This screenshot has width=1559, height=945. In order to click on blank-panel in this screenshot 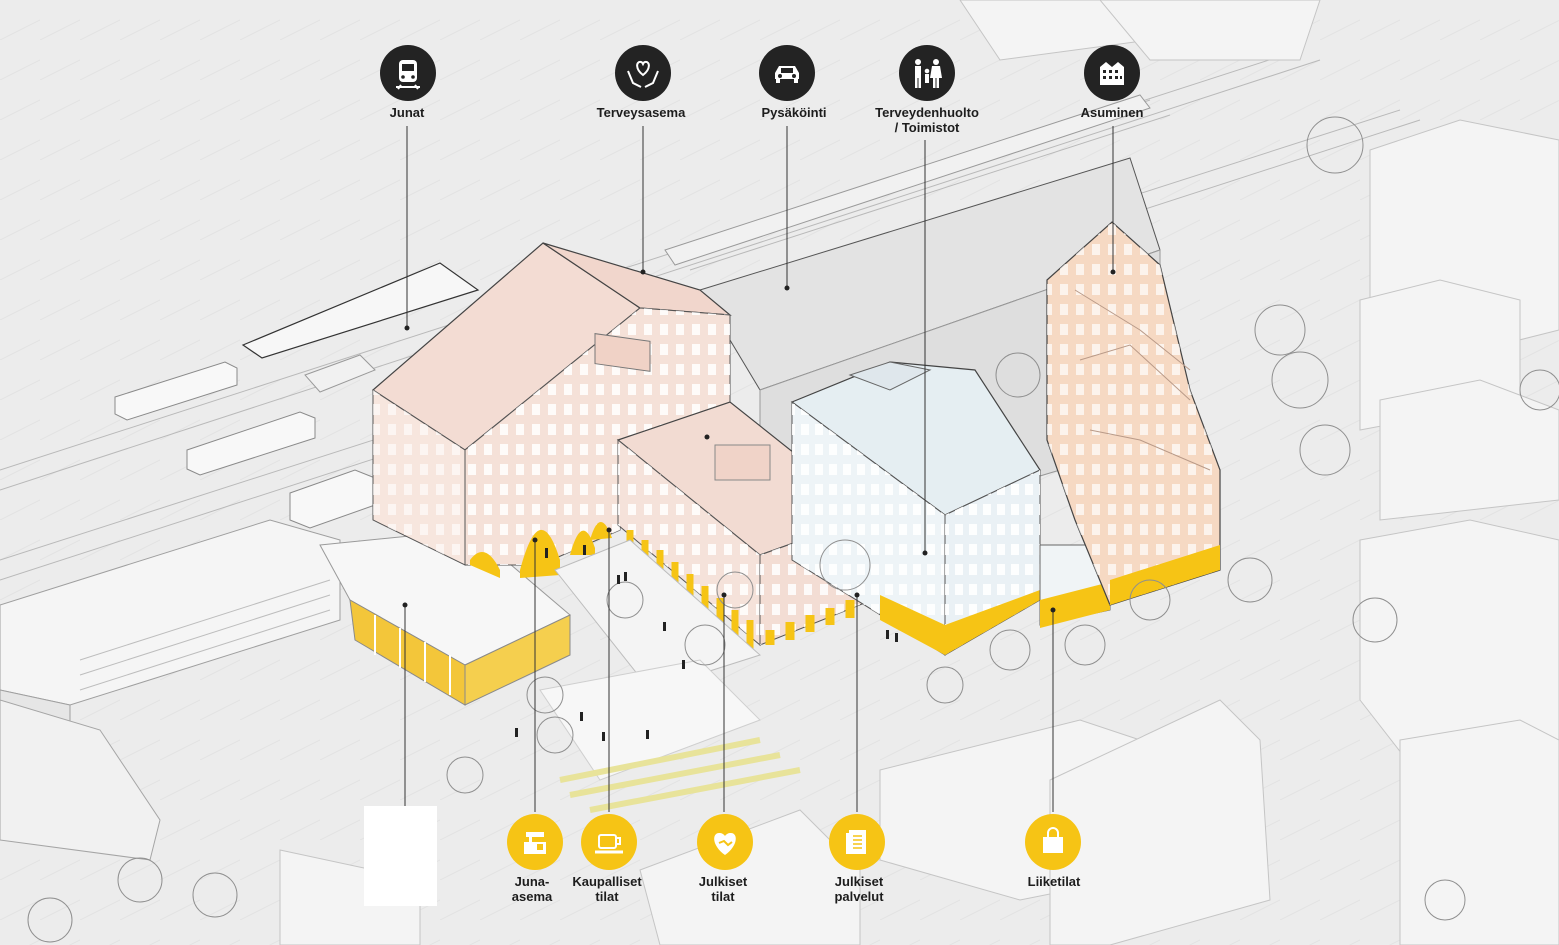, I will do `click(400, 856)`.